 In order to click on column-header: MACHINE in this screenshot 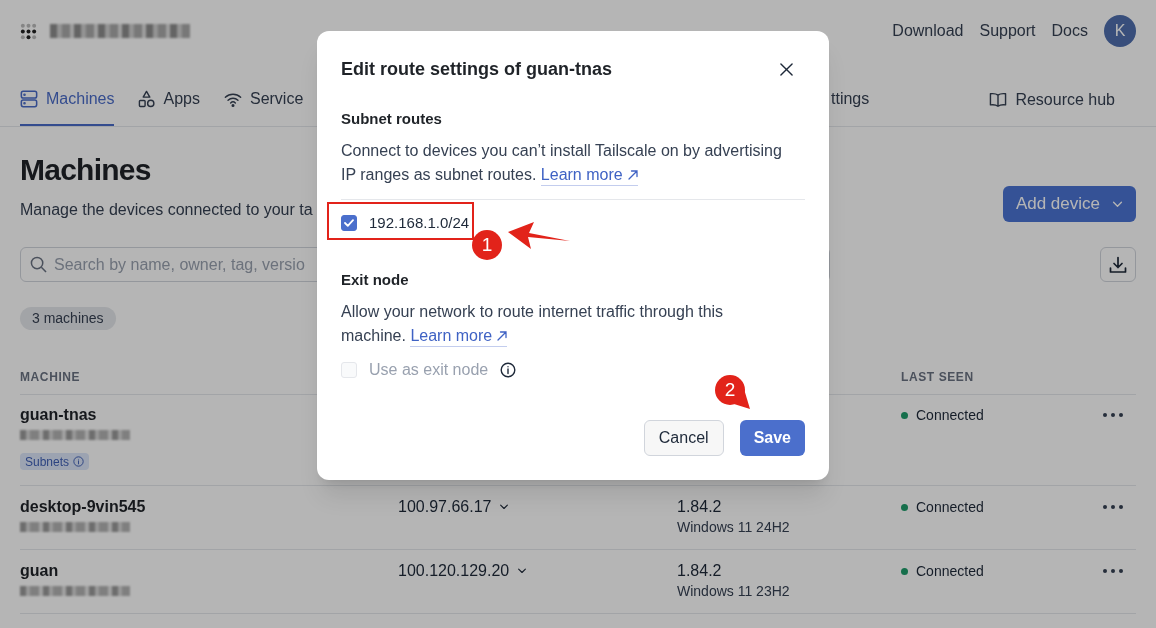, I will do `click(50, 377)`.